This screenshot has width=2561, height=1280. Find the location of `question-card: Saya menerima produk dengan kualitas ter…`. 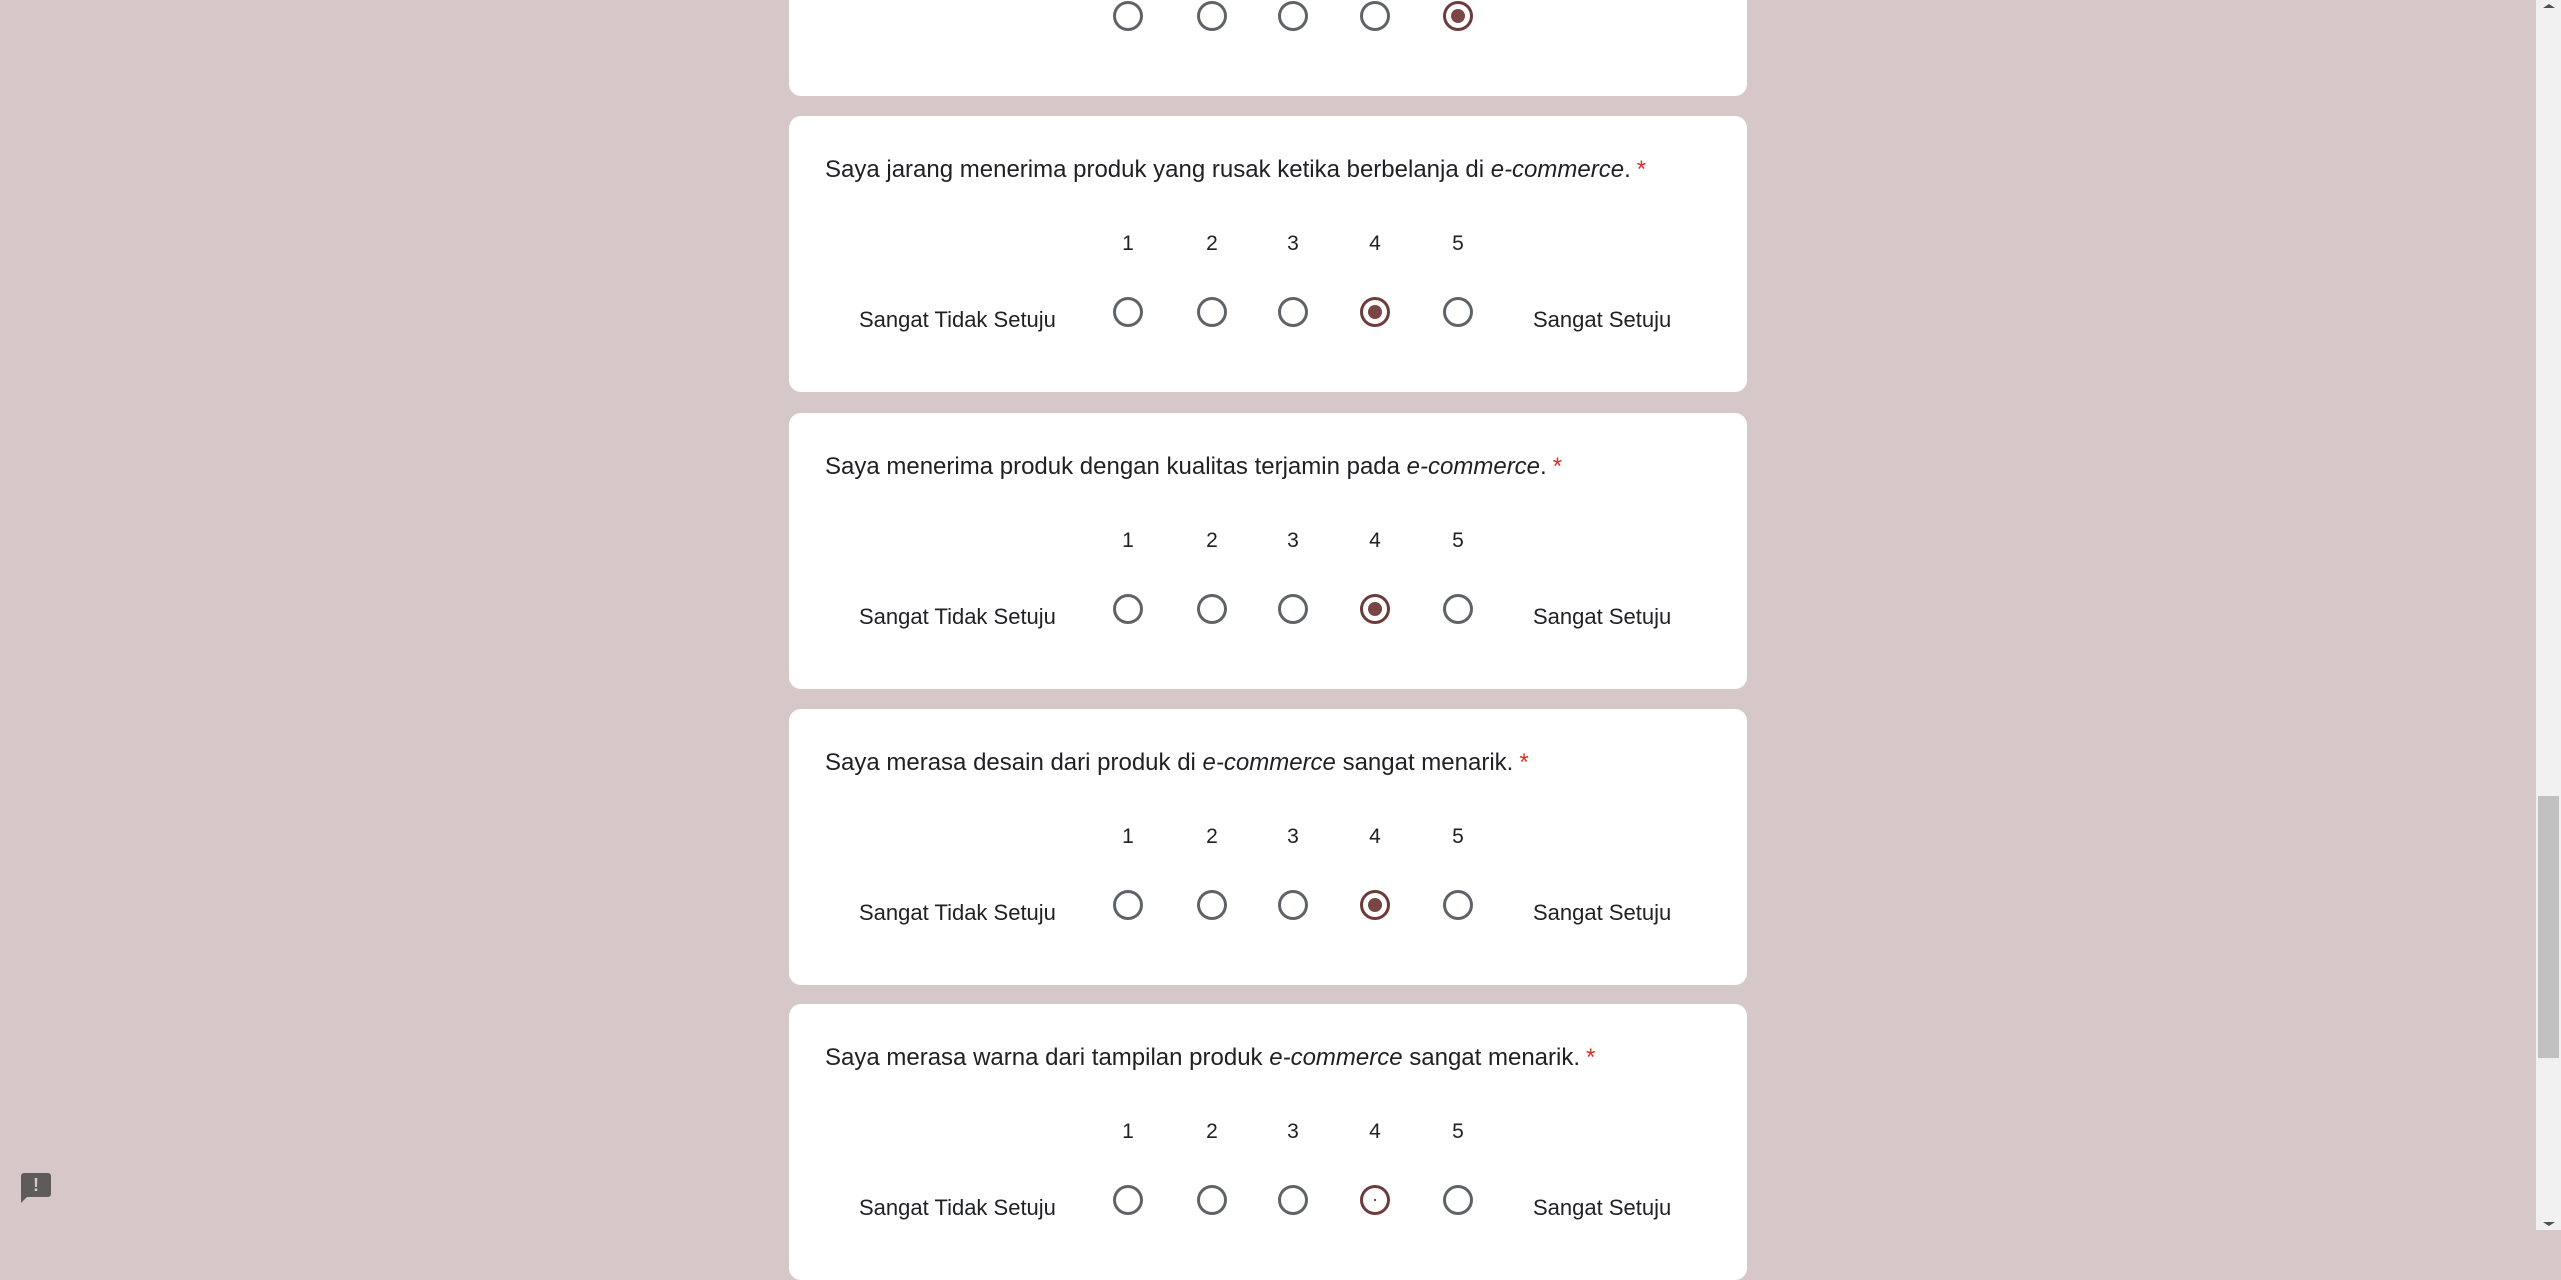

question-card: Saya menerima produk dengan kualitas ter… is located at coordinates (1268, 551).